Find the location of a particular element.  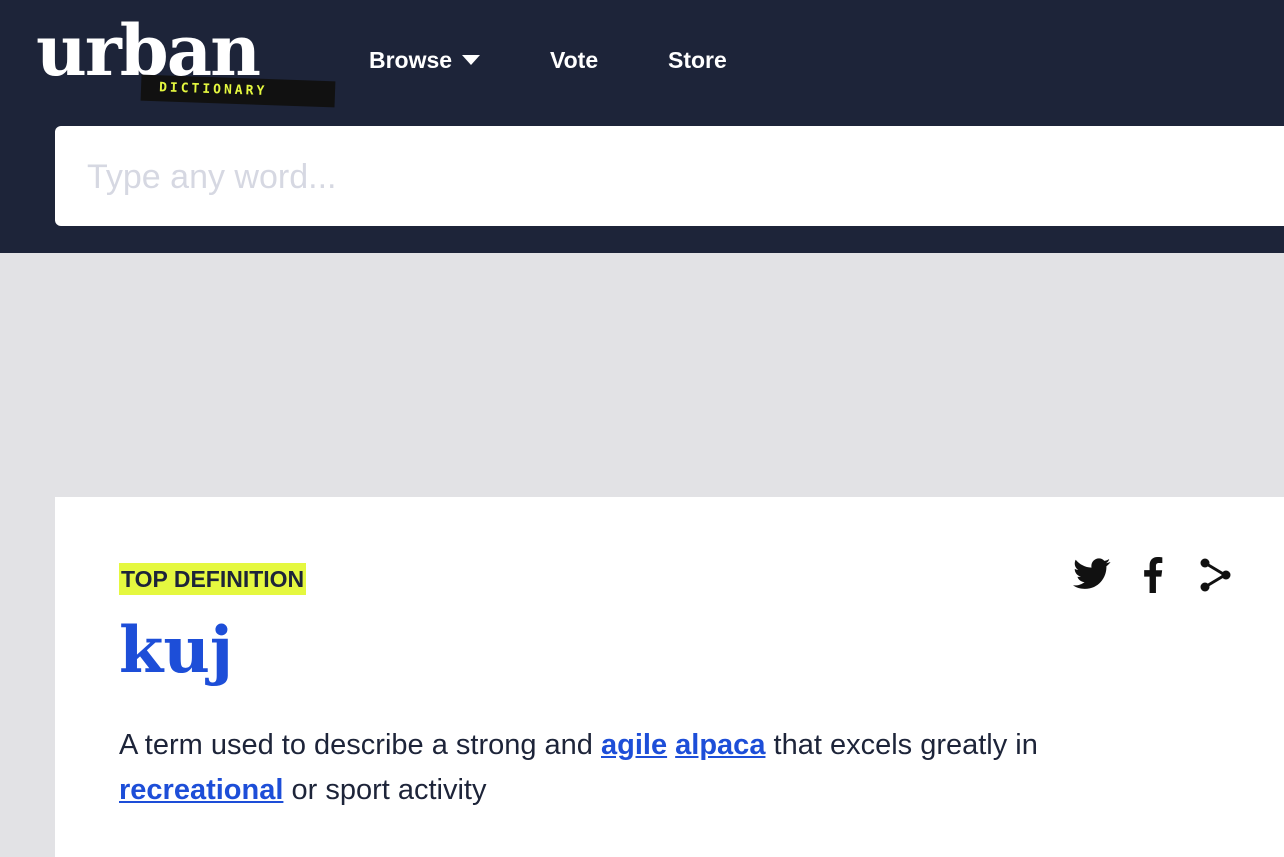

nav-browse: Browse is located at coordinates (425, 60).